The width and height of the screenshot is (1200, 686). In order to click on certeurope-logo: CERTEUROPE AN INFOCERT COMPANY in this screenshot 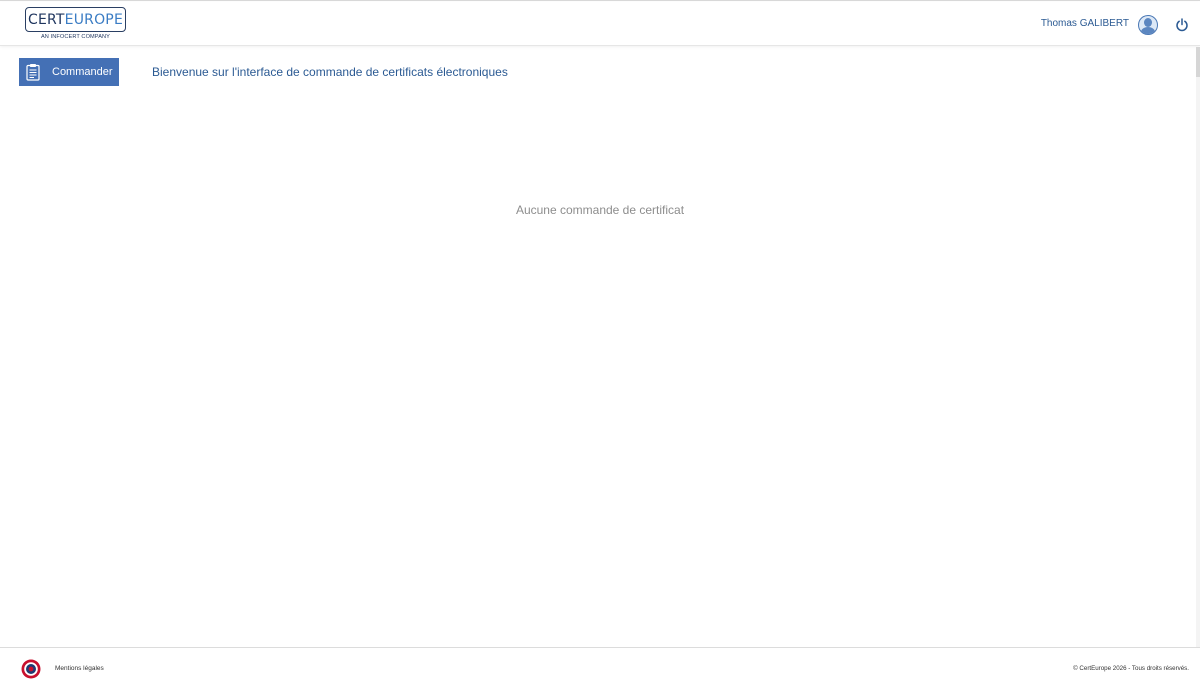, I will do `click(75, 25)`.